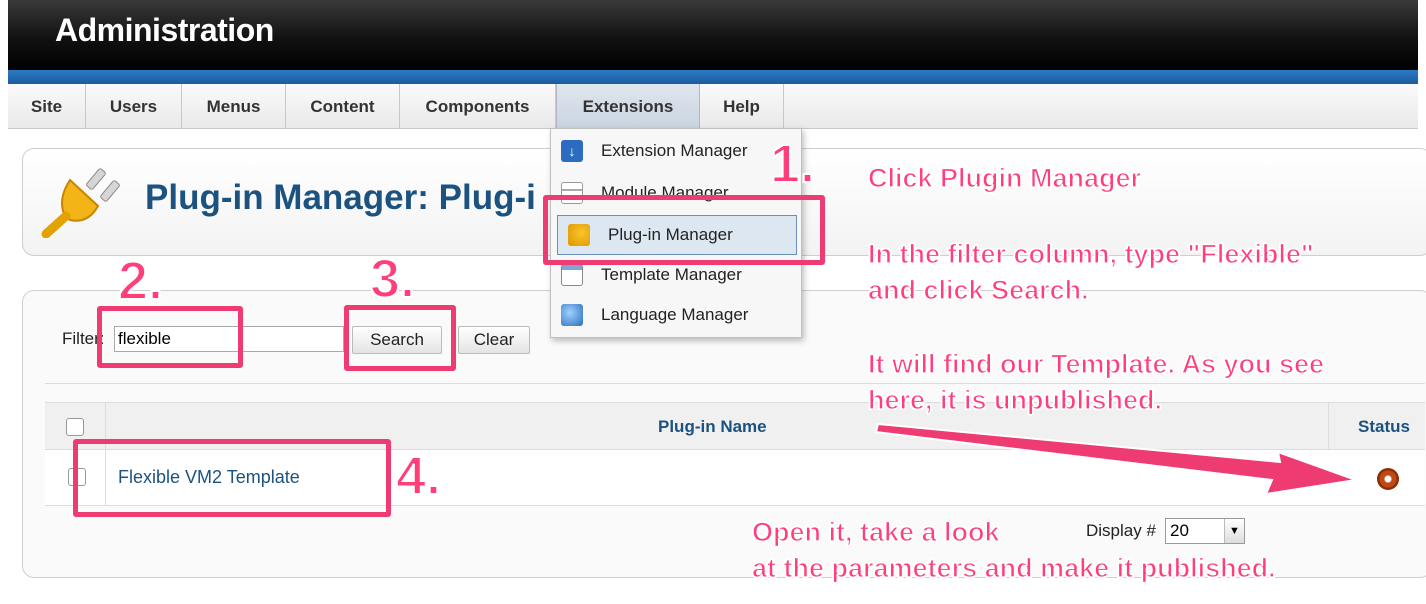 The width and height of the screenshot is (1426, 604). Describe the element at coordinates (1004, 177) in the screenshot. I see `note-click-plugin-manager: Click Plugin Manager` at that location.